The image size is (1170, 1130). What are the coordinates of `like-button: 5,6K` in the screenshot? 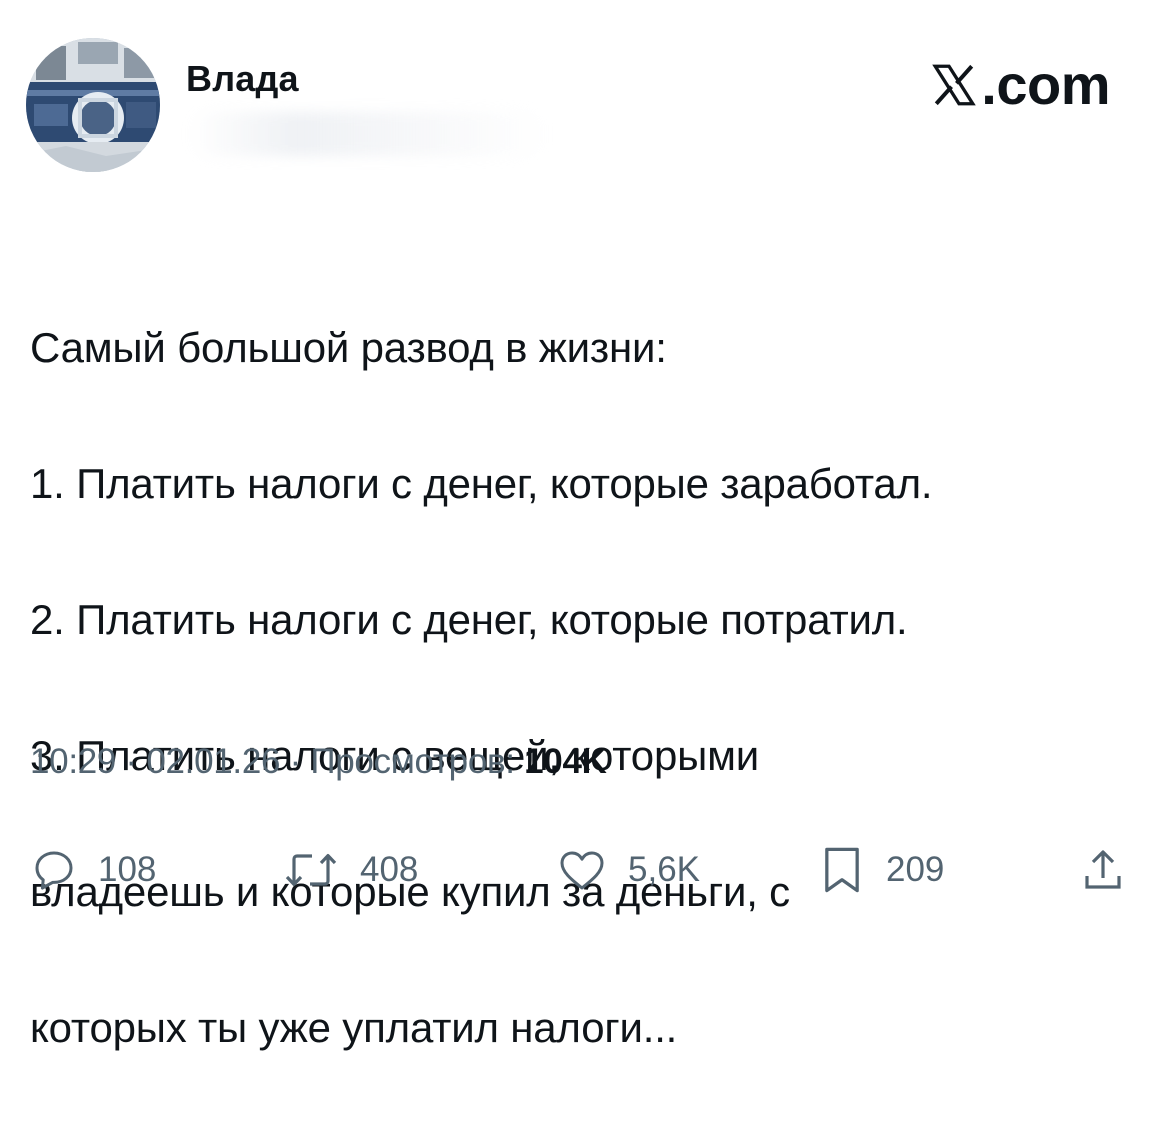 It's located at (628, 870).